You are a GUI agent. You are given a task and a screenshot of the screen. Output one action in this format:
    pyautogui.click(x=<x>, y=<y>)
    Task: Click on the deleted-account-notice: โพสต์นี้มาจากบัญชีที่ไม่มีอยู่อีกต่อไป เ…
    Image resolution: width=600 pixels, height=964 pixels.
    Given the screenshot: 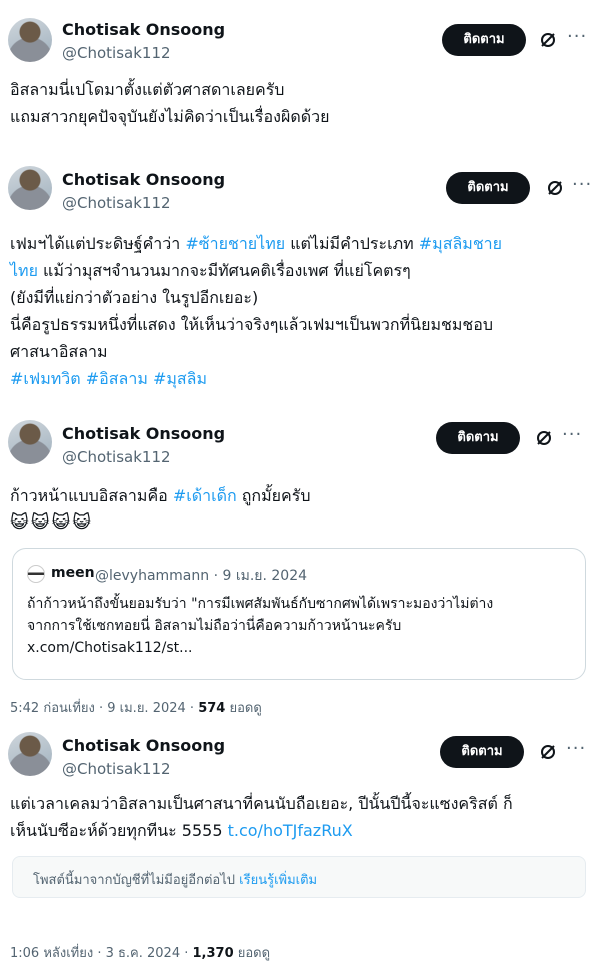 What is the action you would take?
    pyautogui.click(x=299, y=877)
    